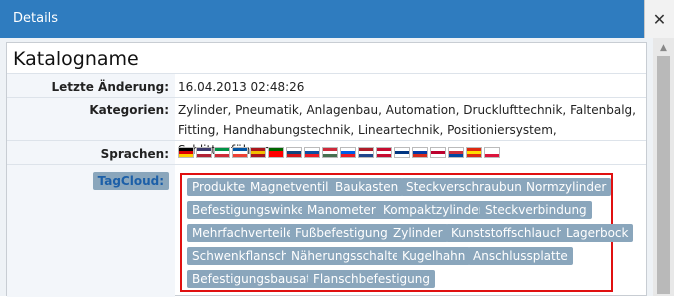 Image resolution: width=674 pixels, height=297 pixels. Describe the element at coordinates (438, 152) in the screenshot. I see `flag-jp-icon` at that location.